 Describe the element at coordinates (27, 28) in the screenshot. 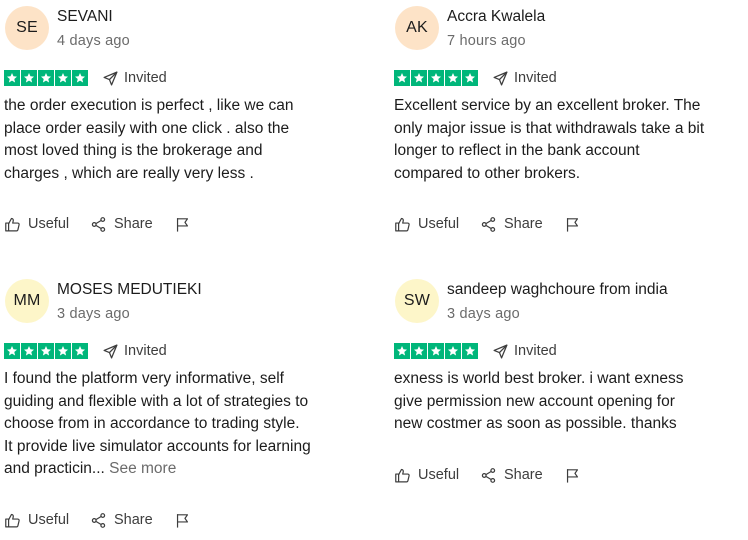

I see `avatar: SE` at that location.